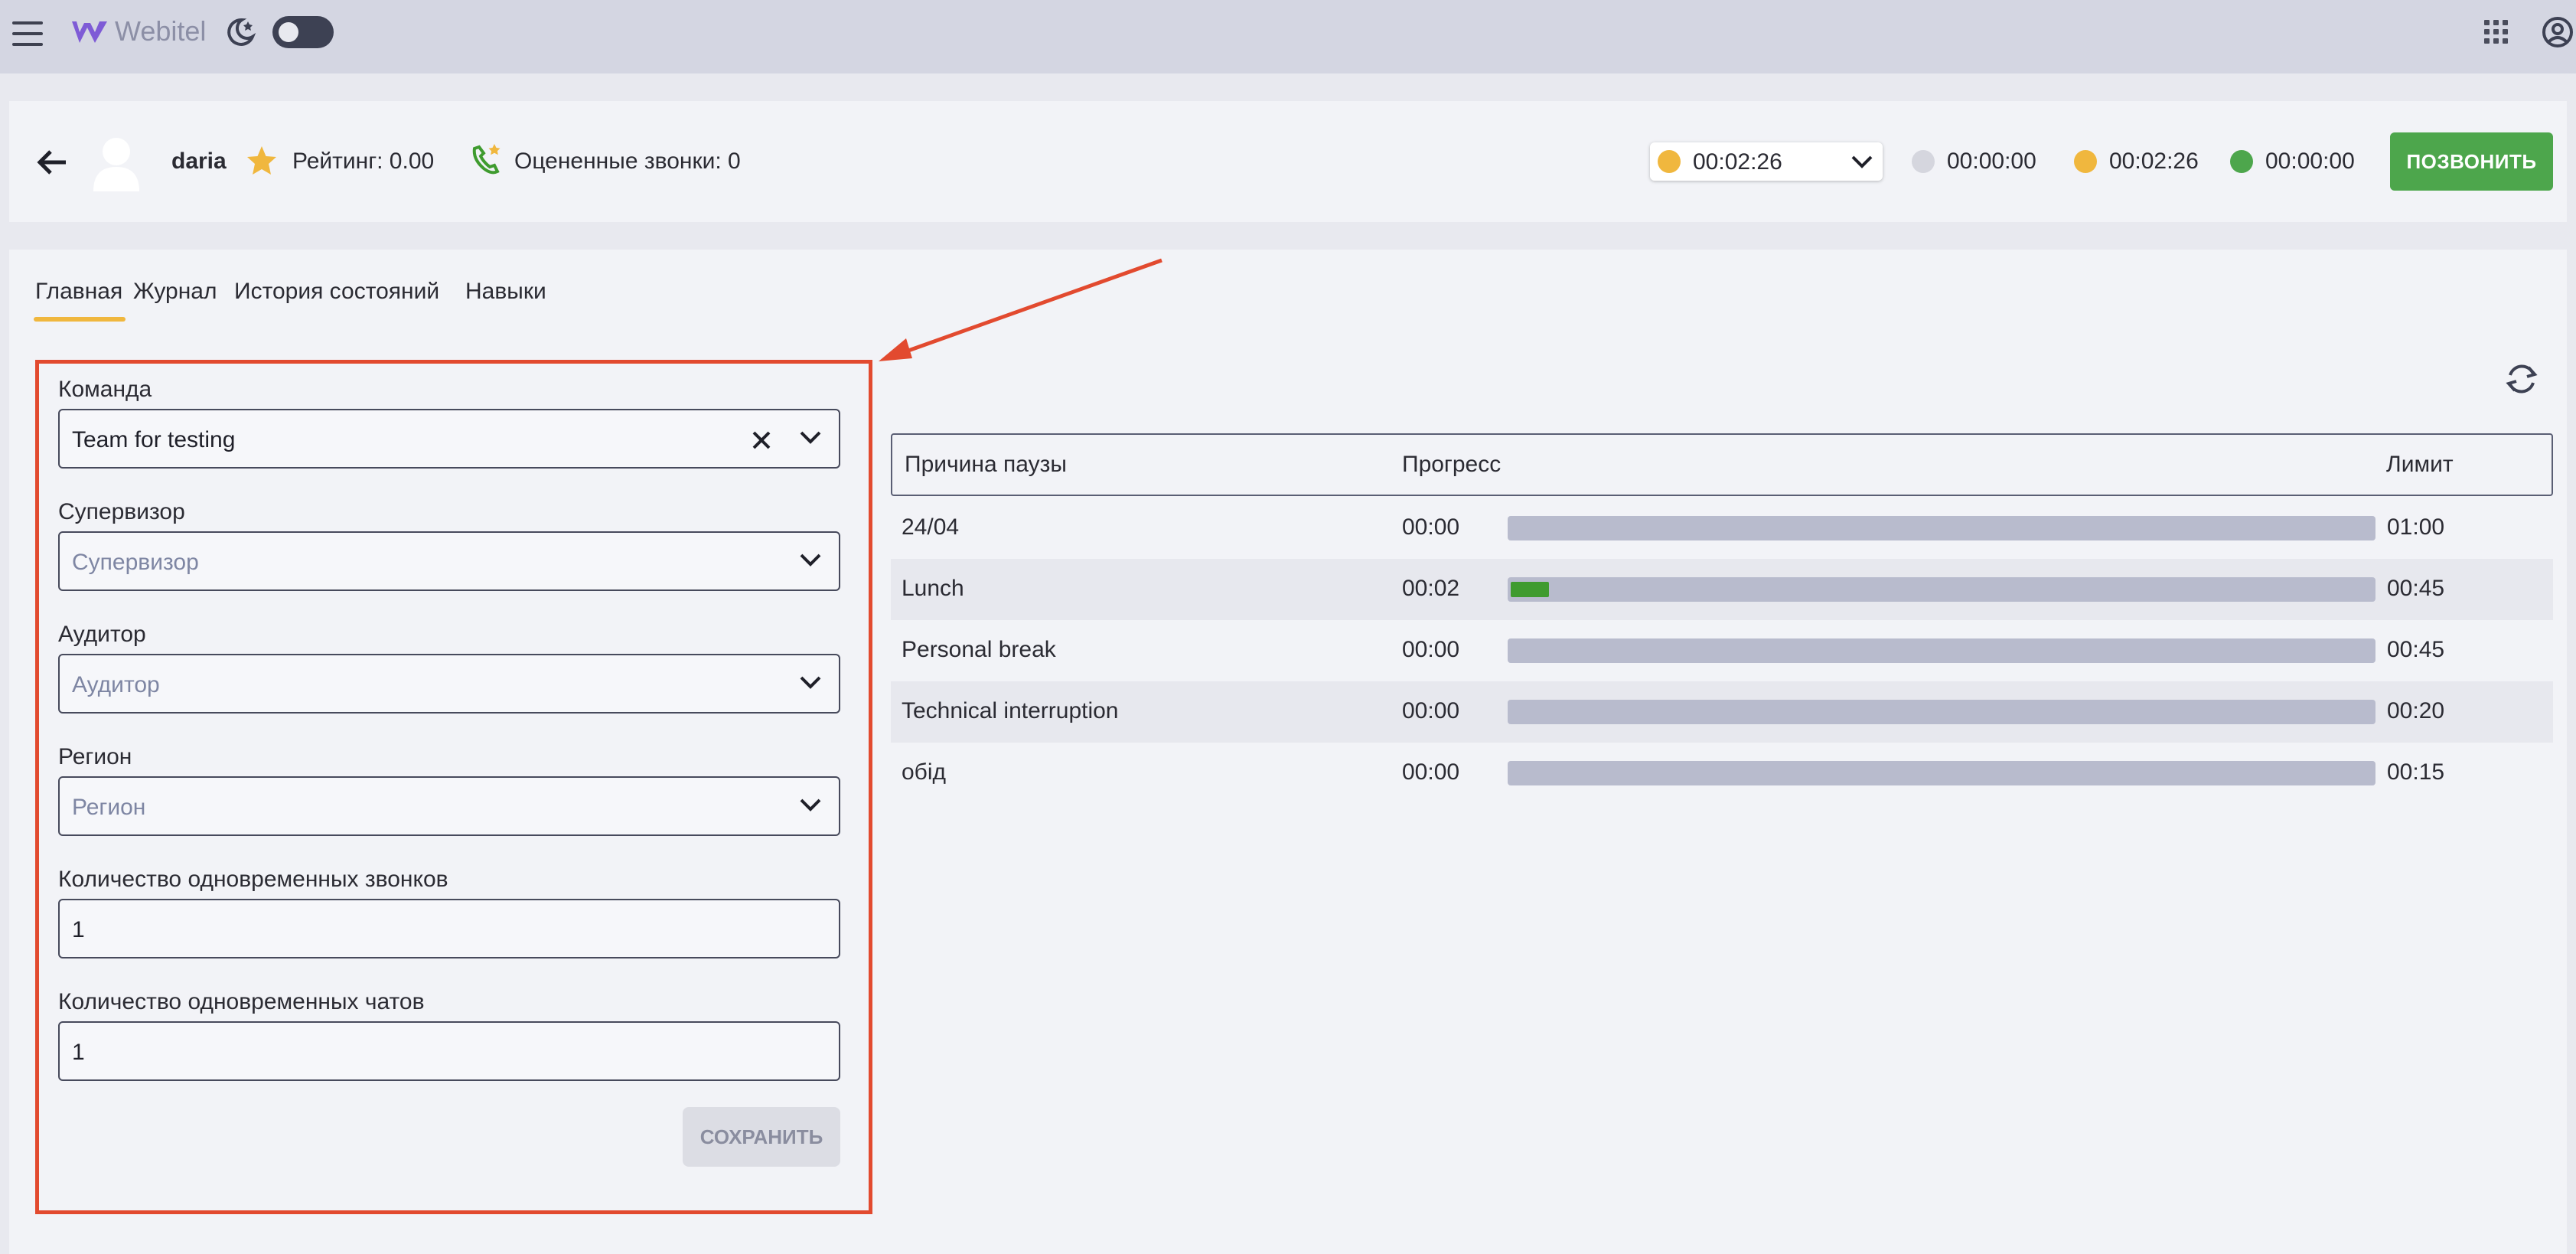 The height and width of the screenshot is (1254, 2576). Describe the element at coordinates (2522, 379) in the screenshot. I see `refresh-icon` at that location.